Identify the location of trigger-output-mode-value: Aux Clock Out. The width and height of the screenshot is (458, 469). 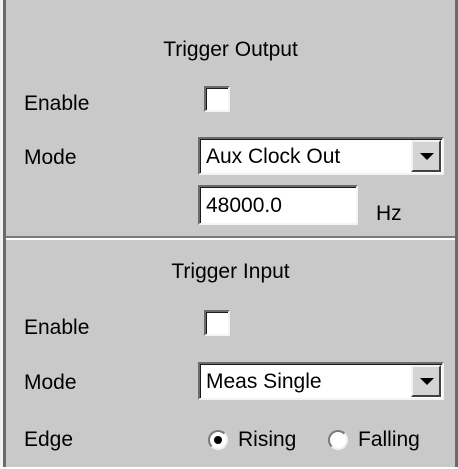
(273, 156).